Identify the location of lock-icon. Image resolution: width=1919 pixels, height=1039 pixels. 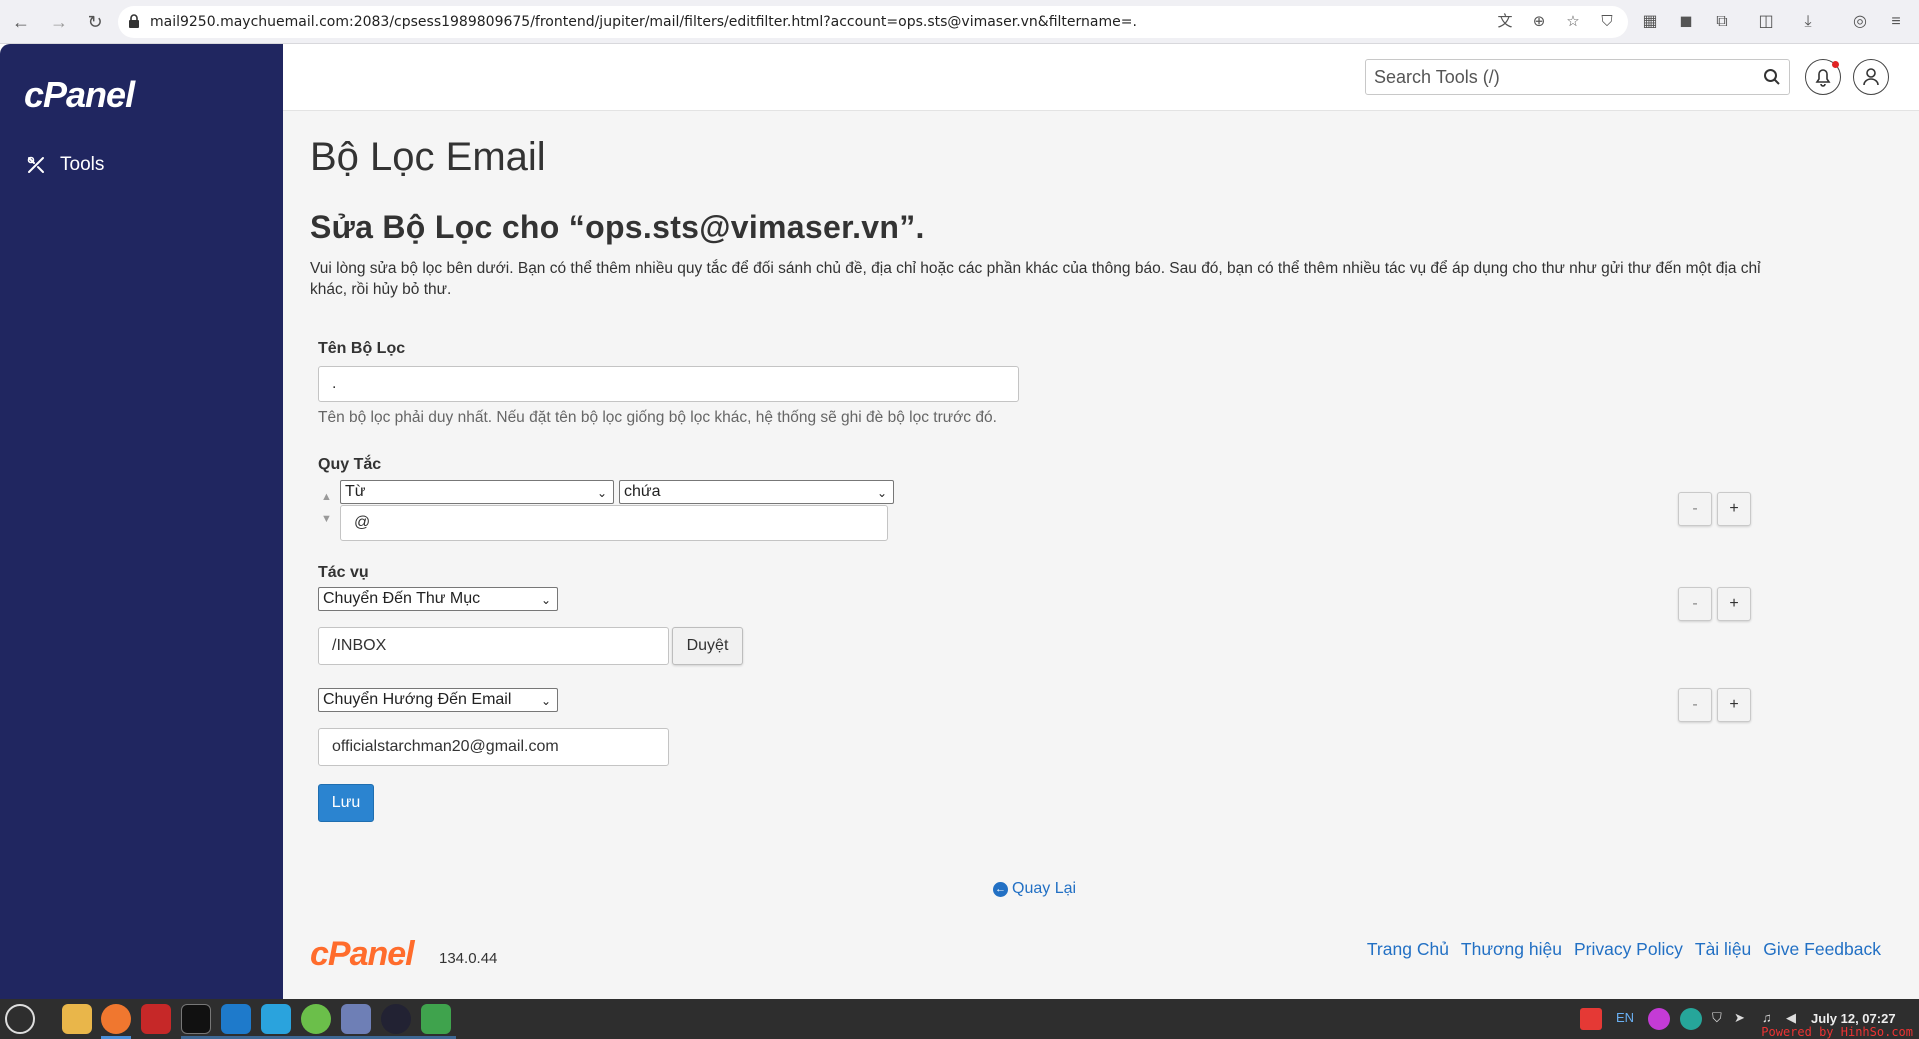
(134, 21).